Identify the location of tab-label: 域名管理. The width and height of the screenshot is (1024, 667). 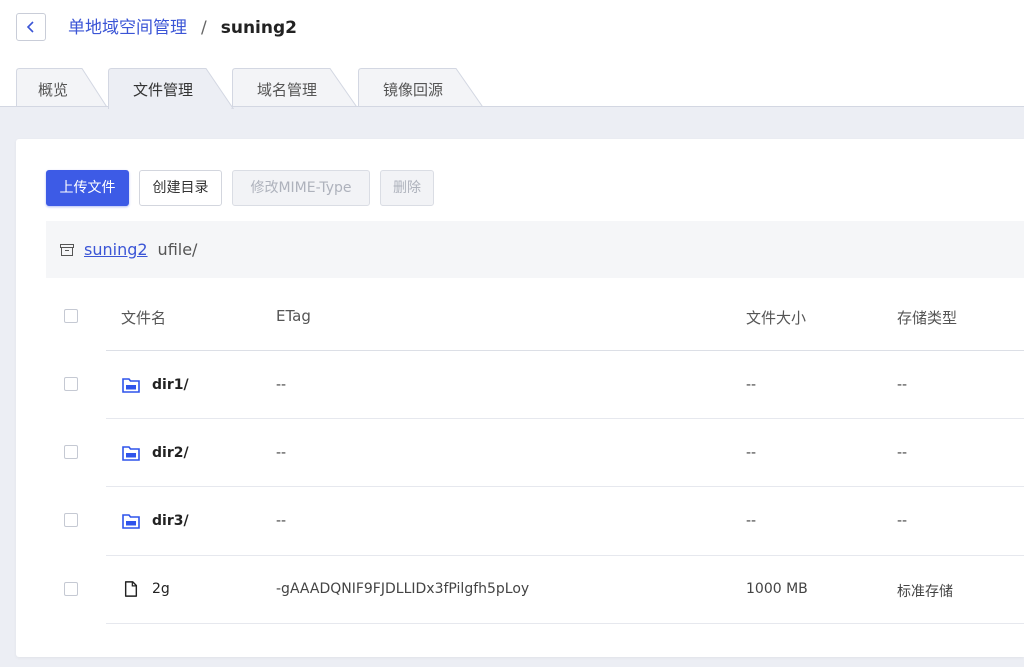
(286, 90).